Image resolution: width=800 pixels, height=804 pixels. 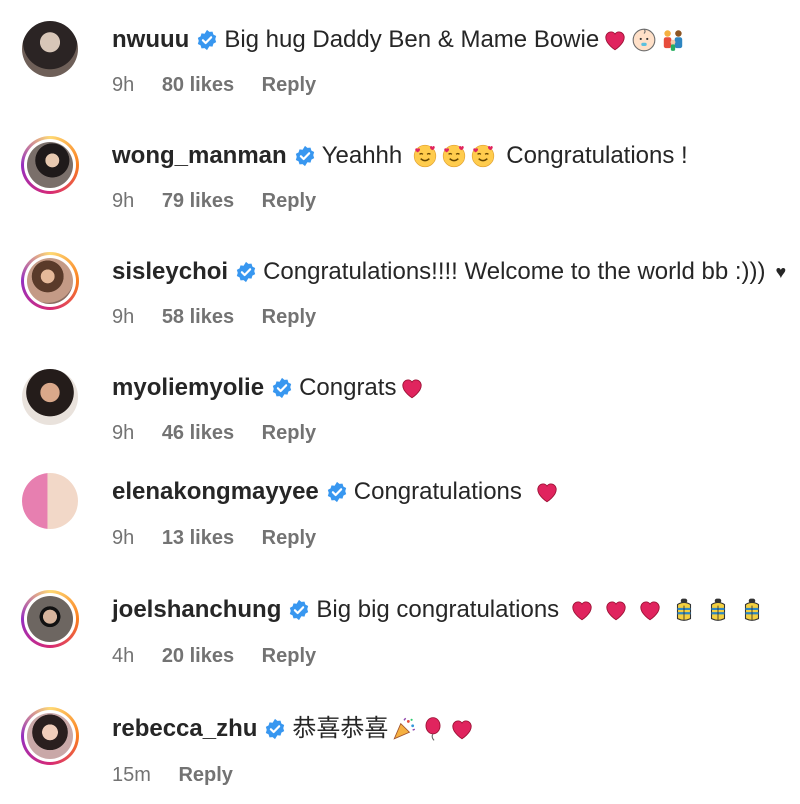 What do you see at coordinates (196, 610) in the screenshot?
I see `username: joelshanchung` at bounding box center [196, 610].